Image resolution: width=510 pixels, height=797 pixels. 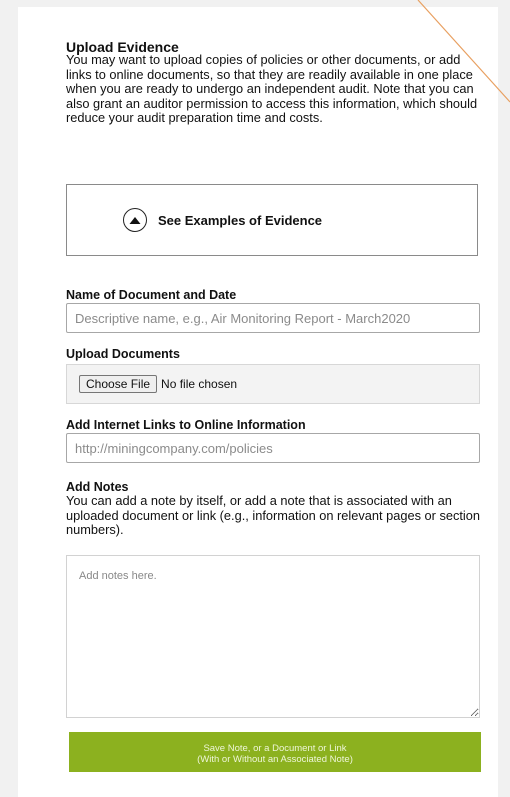 What do you see at coordinates (199, 384) in the screenshot?
I see `file-status-text: No file chosen` at bounding box center [199, 384].